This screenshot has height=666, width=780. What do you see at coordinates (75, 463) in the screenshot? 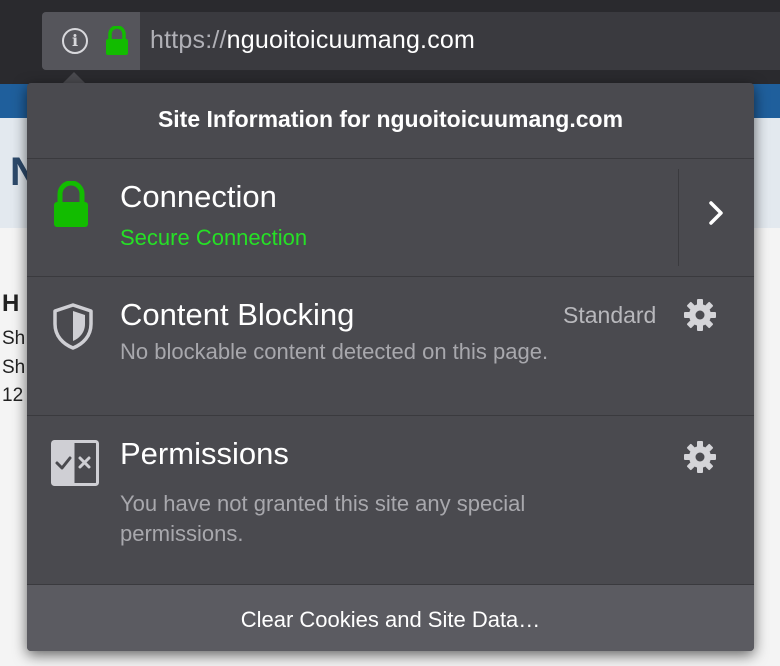
I see `permissions-icon` at bounding box center [75, 463].